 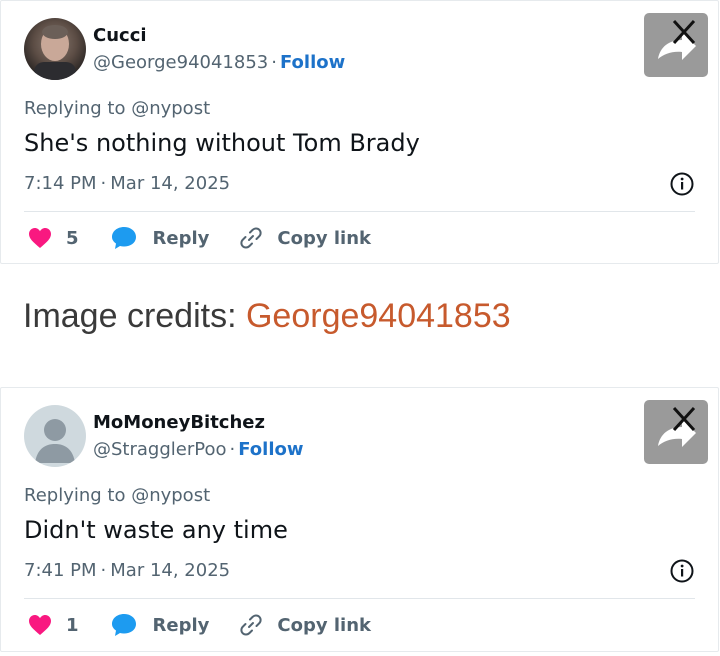 I want to click on handle-line: @George94041853 · Follow, so click(x=219, y=62).